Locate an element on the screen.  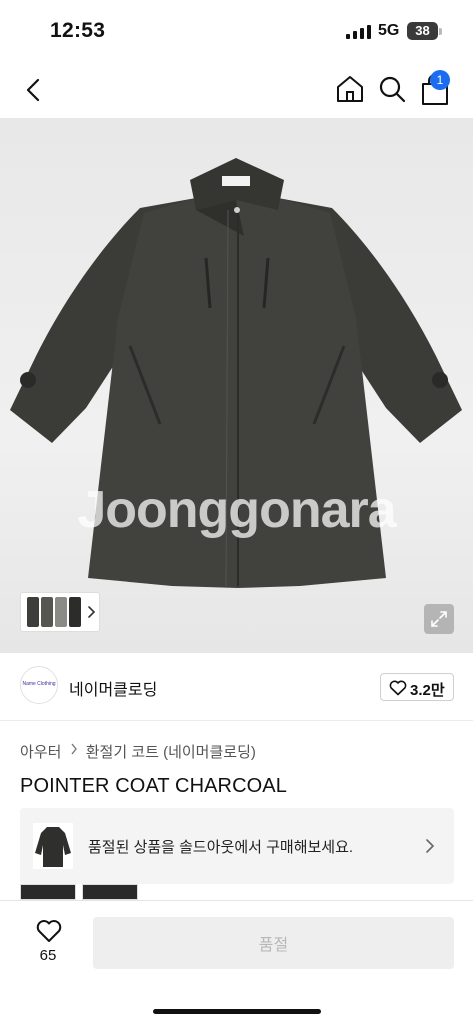
product-title: POINTER COAT CHARCOAL is located at coordinates (153, 786).